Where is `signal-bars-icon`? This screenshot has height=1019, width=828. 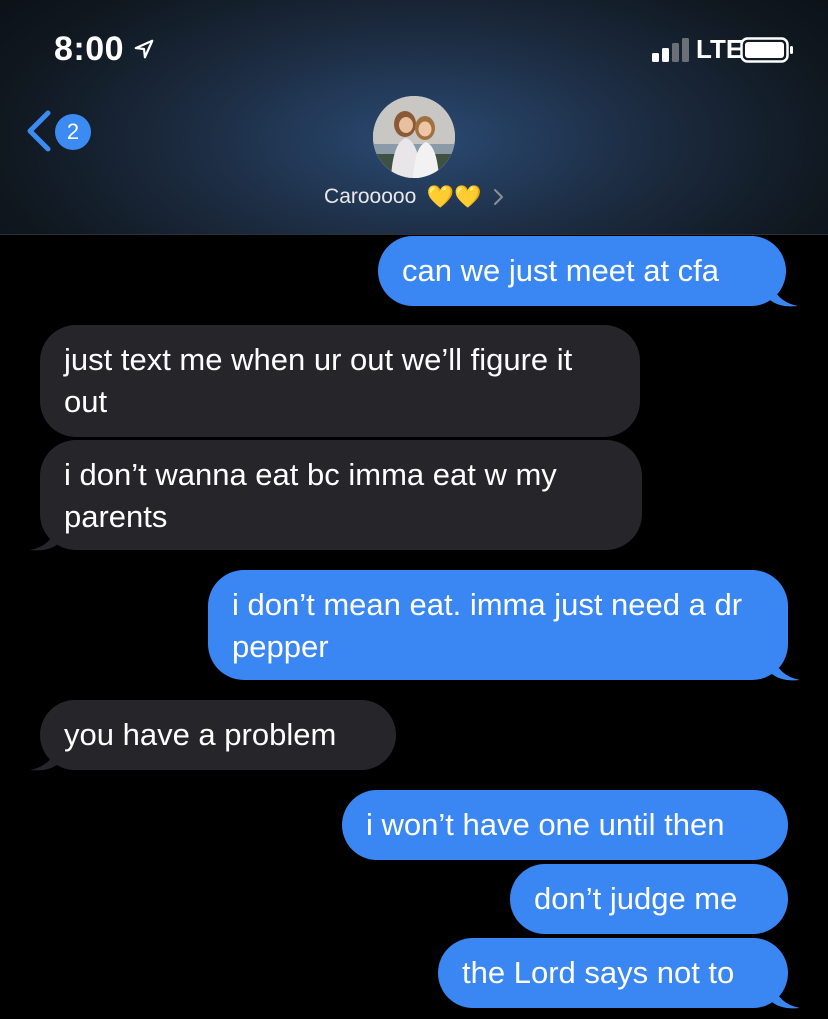
signal-bars-icon is located at coordinates (670, 50).